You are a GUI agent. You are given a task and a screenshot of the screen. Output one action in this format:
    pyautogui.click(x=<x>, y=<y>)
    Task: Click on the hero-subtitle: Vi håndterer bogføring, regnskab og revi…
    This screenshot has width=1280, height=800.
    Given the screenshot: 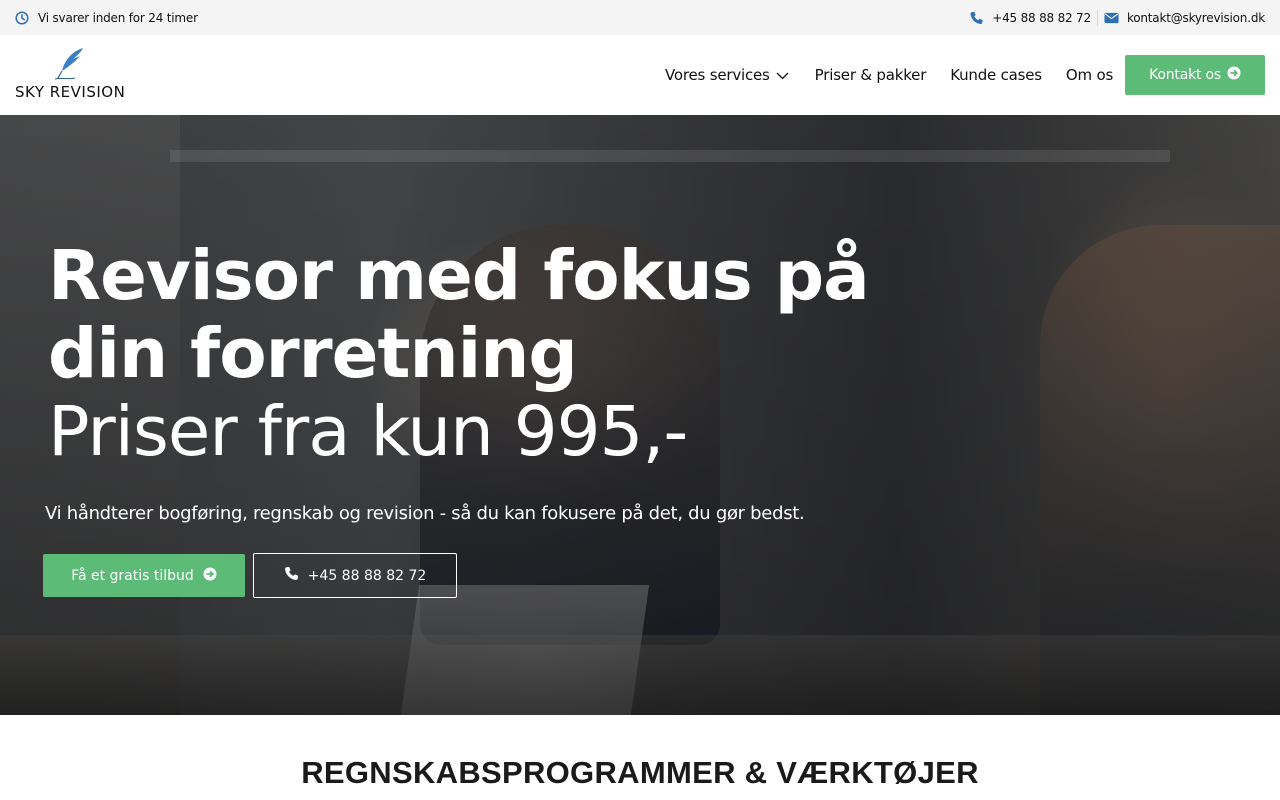 What is the action you would take?
    pyautogui.click(x=425, y=513)
    